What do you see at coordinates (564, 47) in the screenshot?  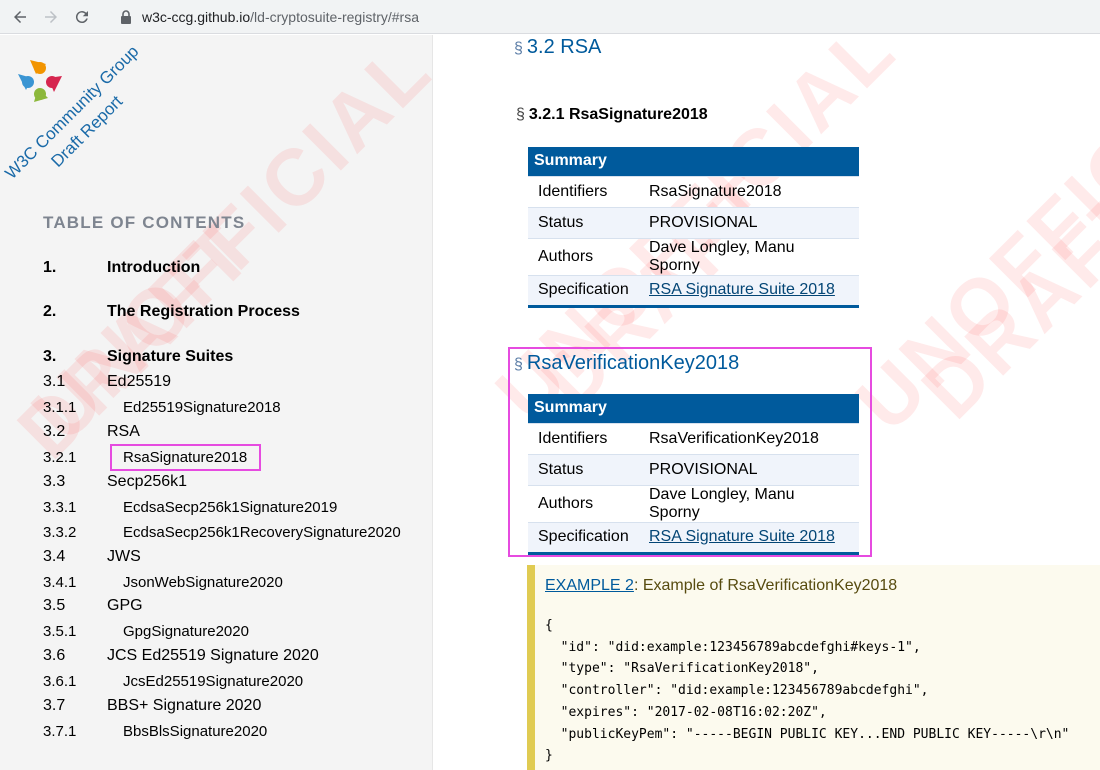 I see `section-title: 3.2 RSA` at bounding box center [564, 47].